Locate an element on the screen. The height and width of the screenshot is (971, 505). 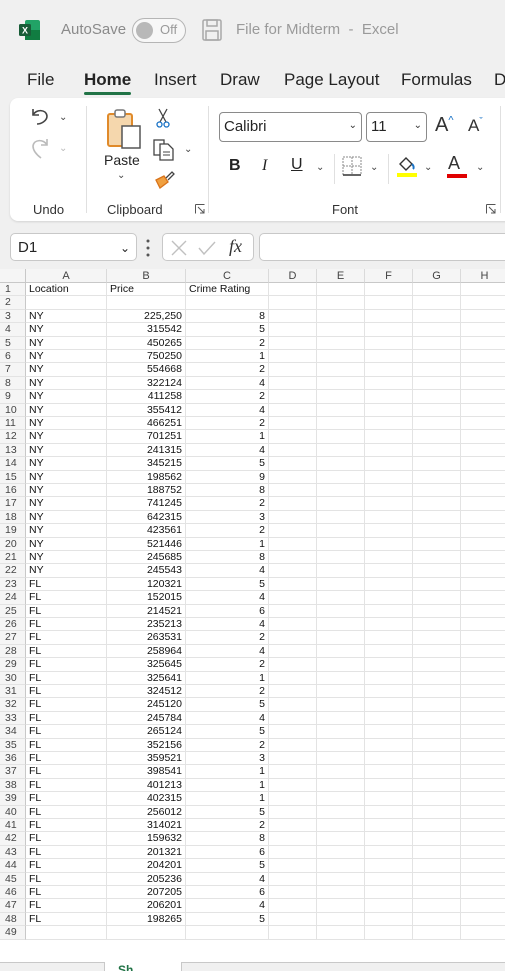
font-name-select: Calibri ⌄ is located at coordinates (290, 127).